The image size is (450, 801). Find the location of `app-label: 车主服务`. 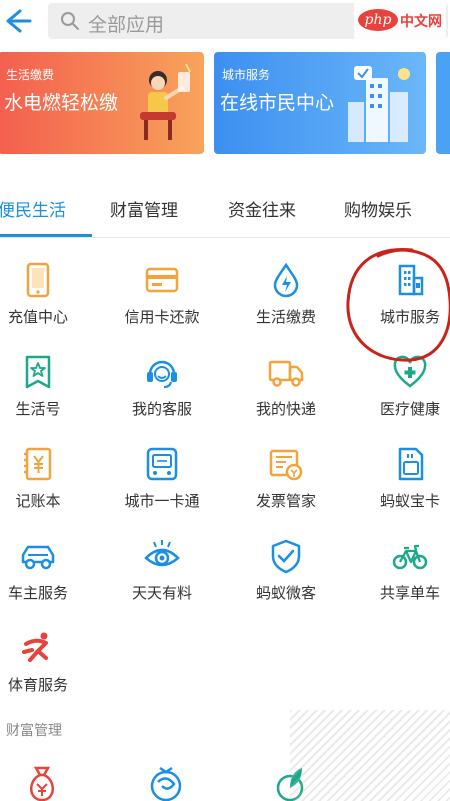

app-label: 车主服务 is located at coordinates (37, 593).